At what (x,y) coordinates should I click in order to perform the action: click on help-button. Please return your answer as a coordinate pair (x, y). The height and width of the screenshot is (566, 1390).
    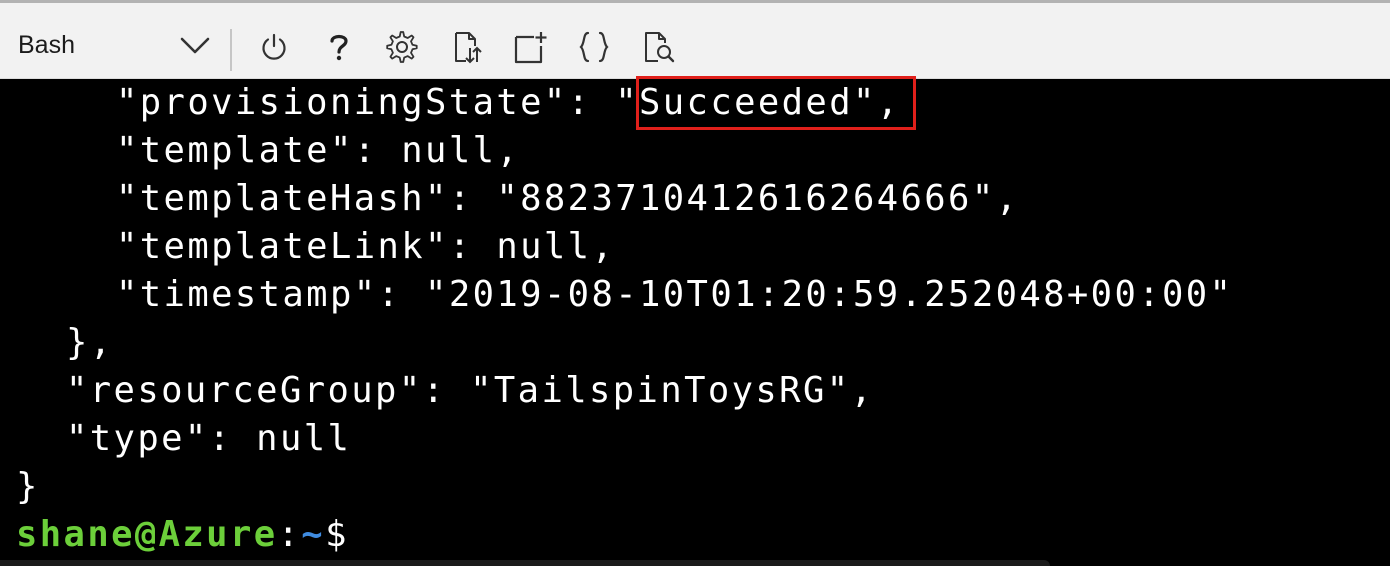
    Looking at the image, I should click on (339, 47).